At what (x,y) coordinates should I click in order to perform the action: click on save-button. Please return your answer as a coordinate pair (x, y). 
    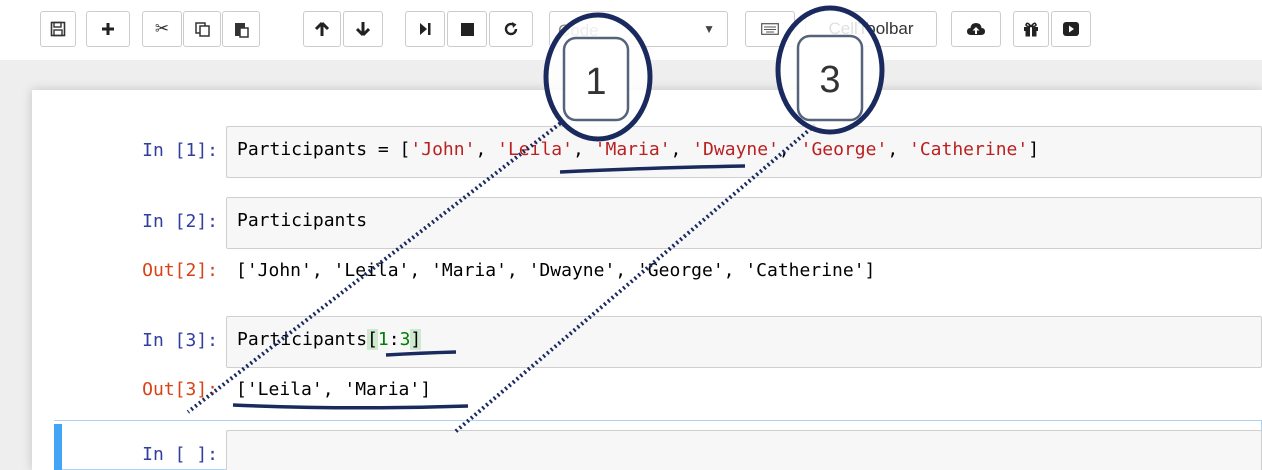
    Looking at the image, I should click on (58, 29).